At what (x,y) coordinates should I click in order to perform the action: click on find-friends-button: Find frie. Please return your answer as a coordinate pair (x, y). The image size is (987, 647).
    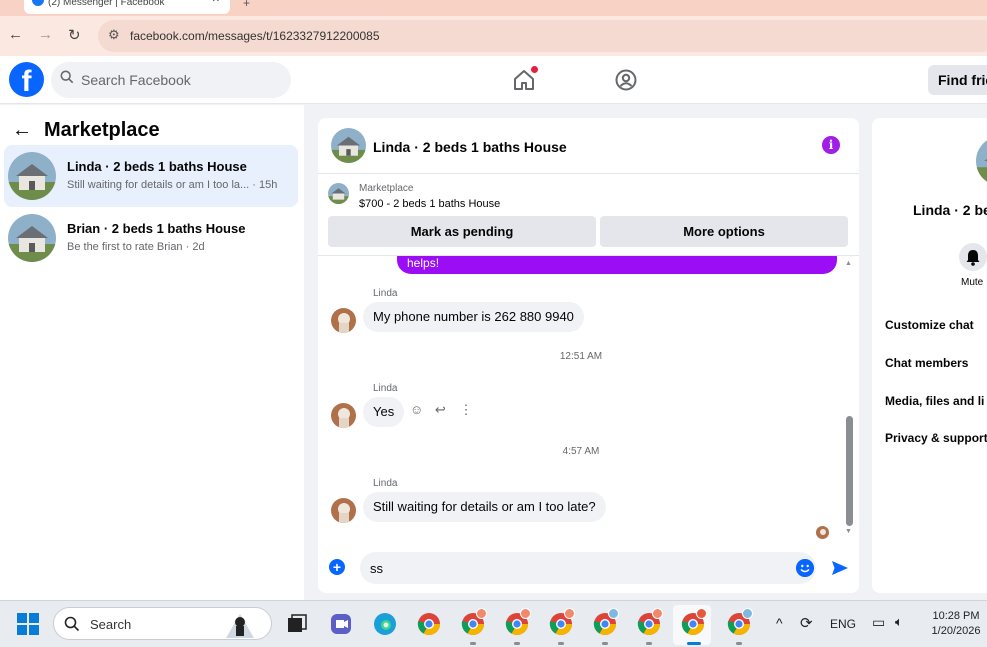
    Looking at the image, I should click on (957, 80).